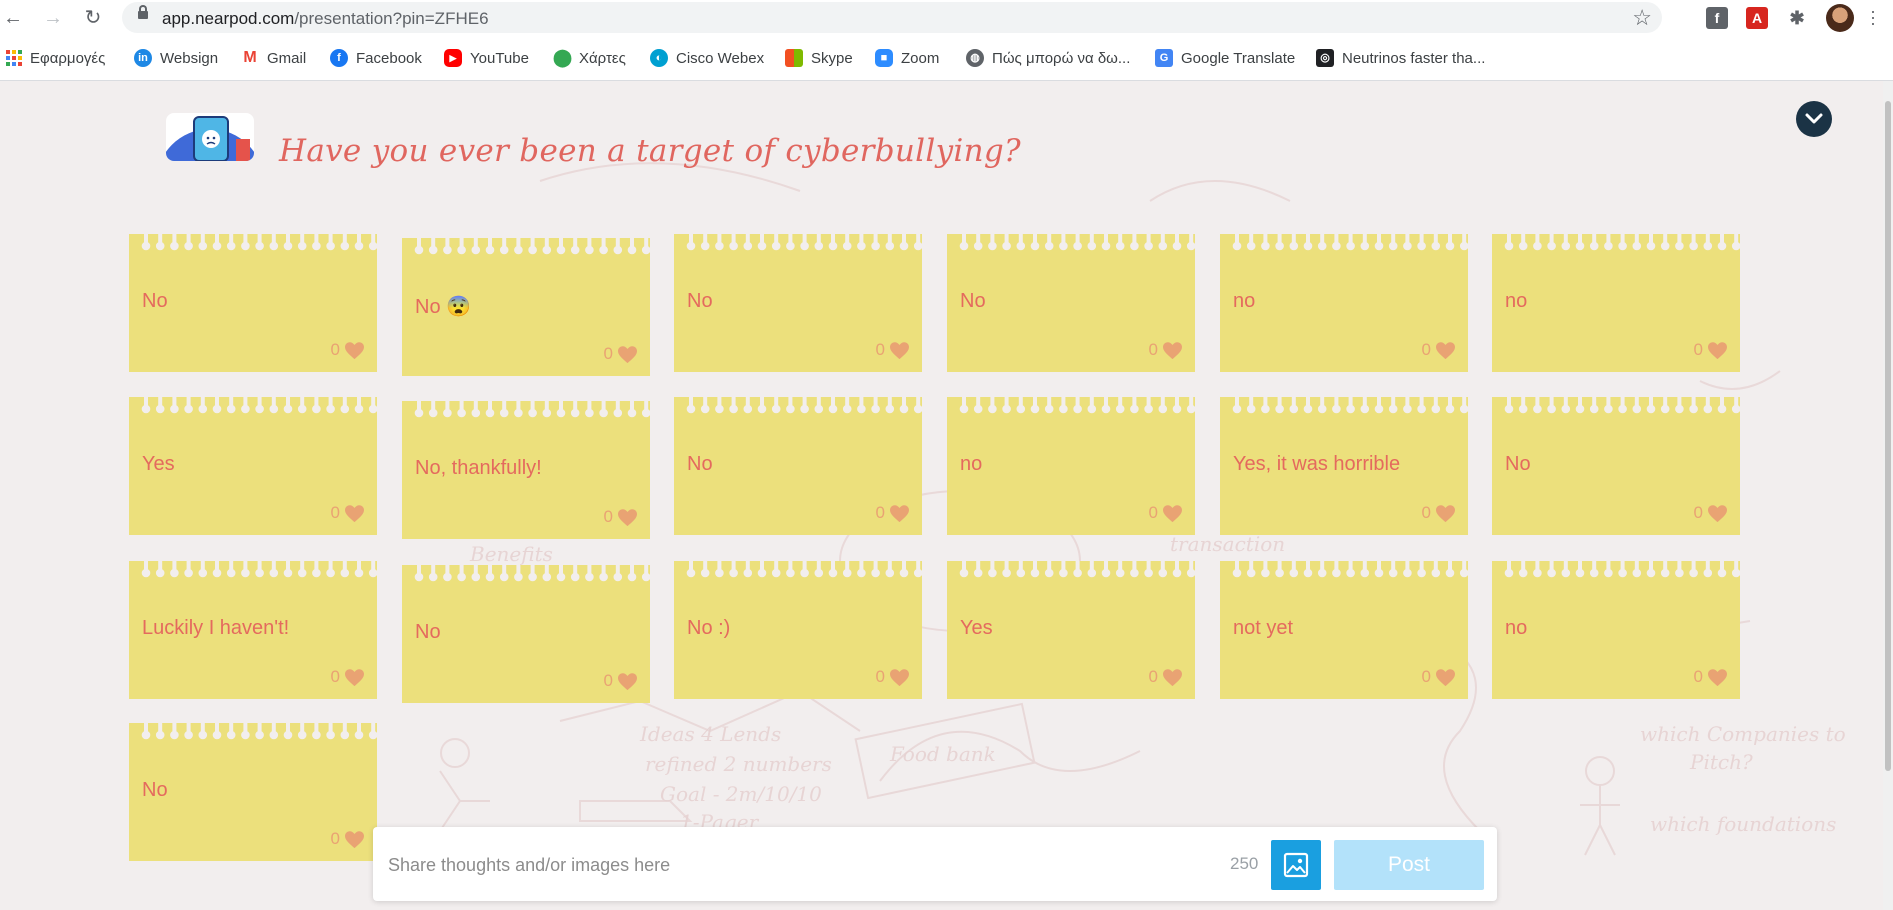 The height and width of the screenshot is (910, 1893). What do you see at coordinates (273, 58) in the screenshot?
I see `bookmark-gmail: M Gmail` at bounding box center [273, 58].